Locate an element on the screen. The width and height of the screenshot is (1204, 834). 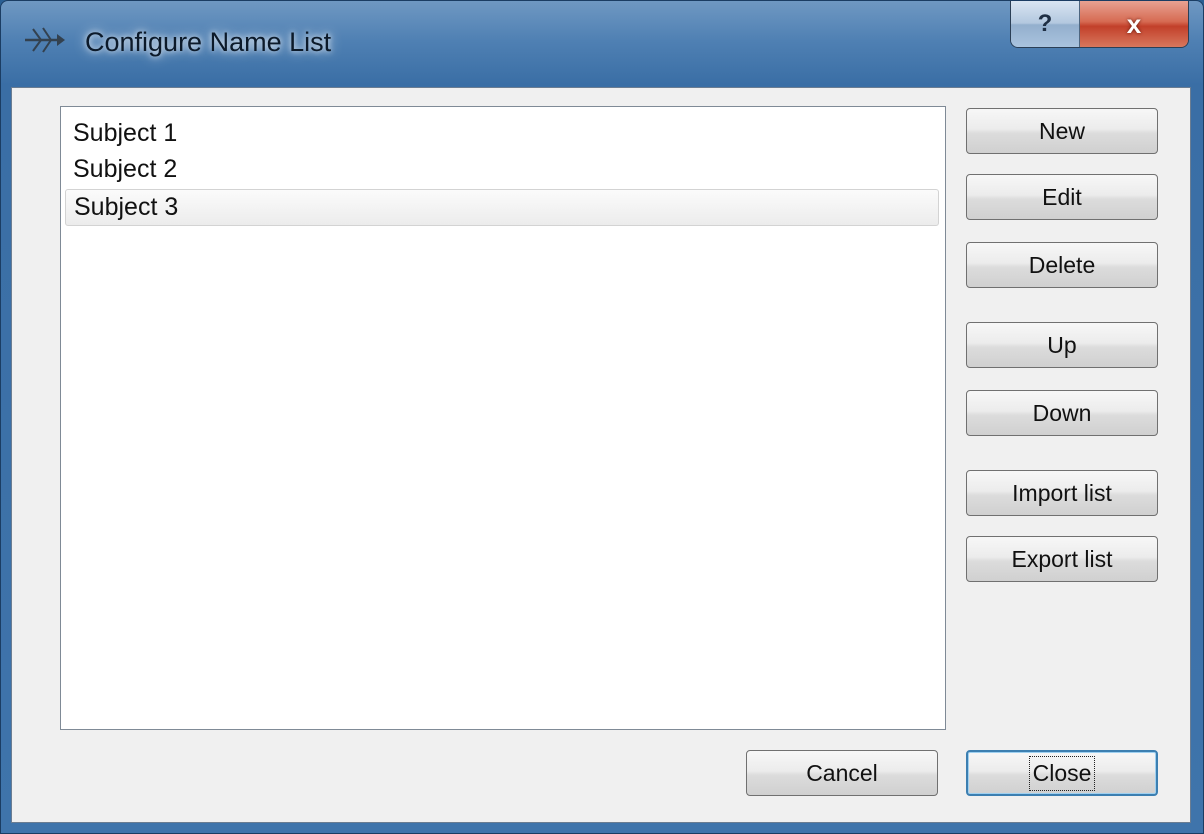
close-button-label: Close is located at coordinates (1062, 773).